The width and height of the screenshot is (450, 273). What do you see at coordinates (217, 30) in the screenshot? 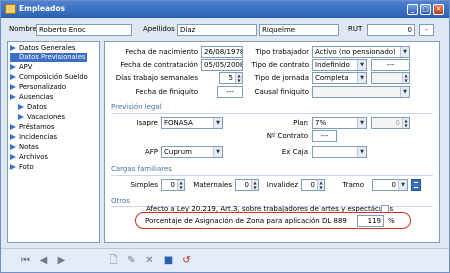
I see `apellido1-field: Díaz` at bounding box center [217, 30].